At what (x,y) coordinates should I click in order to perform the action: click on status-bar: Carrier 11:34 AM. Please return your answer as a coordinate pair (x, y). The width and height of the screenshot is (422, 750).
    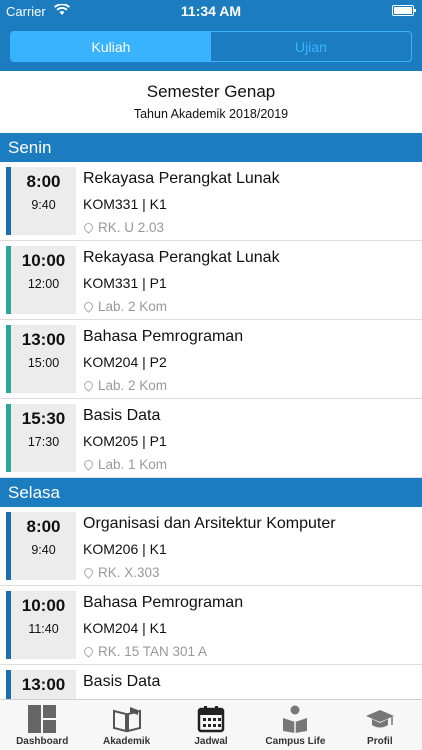
    Looking at the image, I should click on (211, 11).